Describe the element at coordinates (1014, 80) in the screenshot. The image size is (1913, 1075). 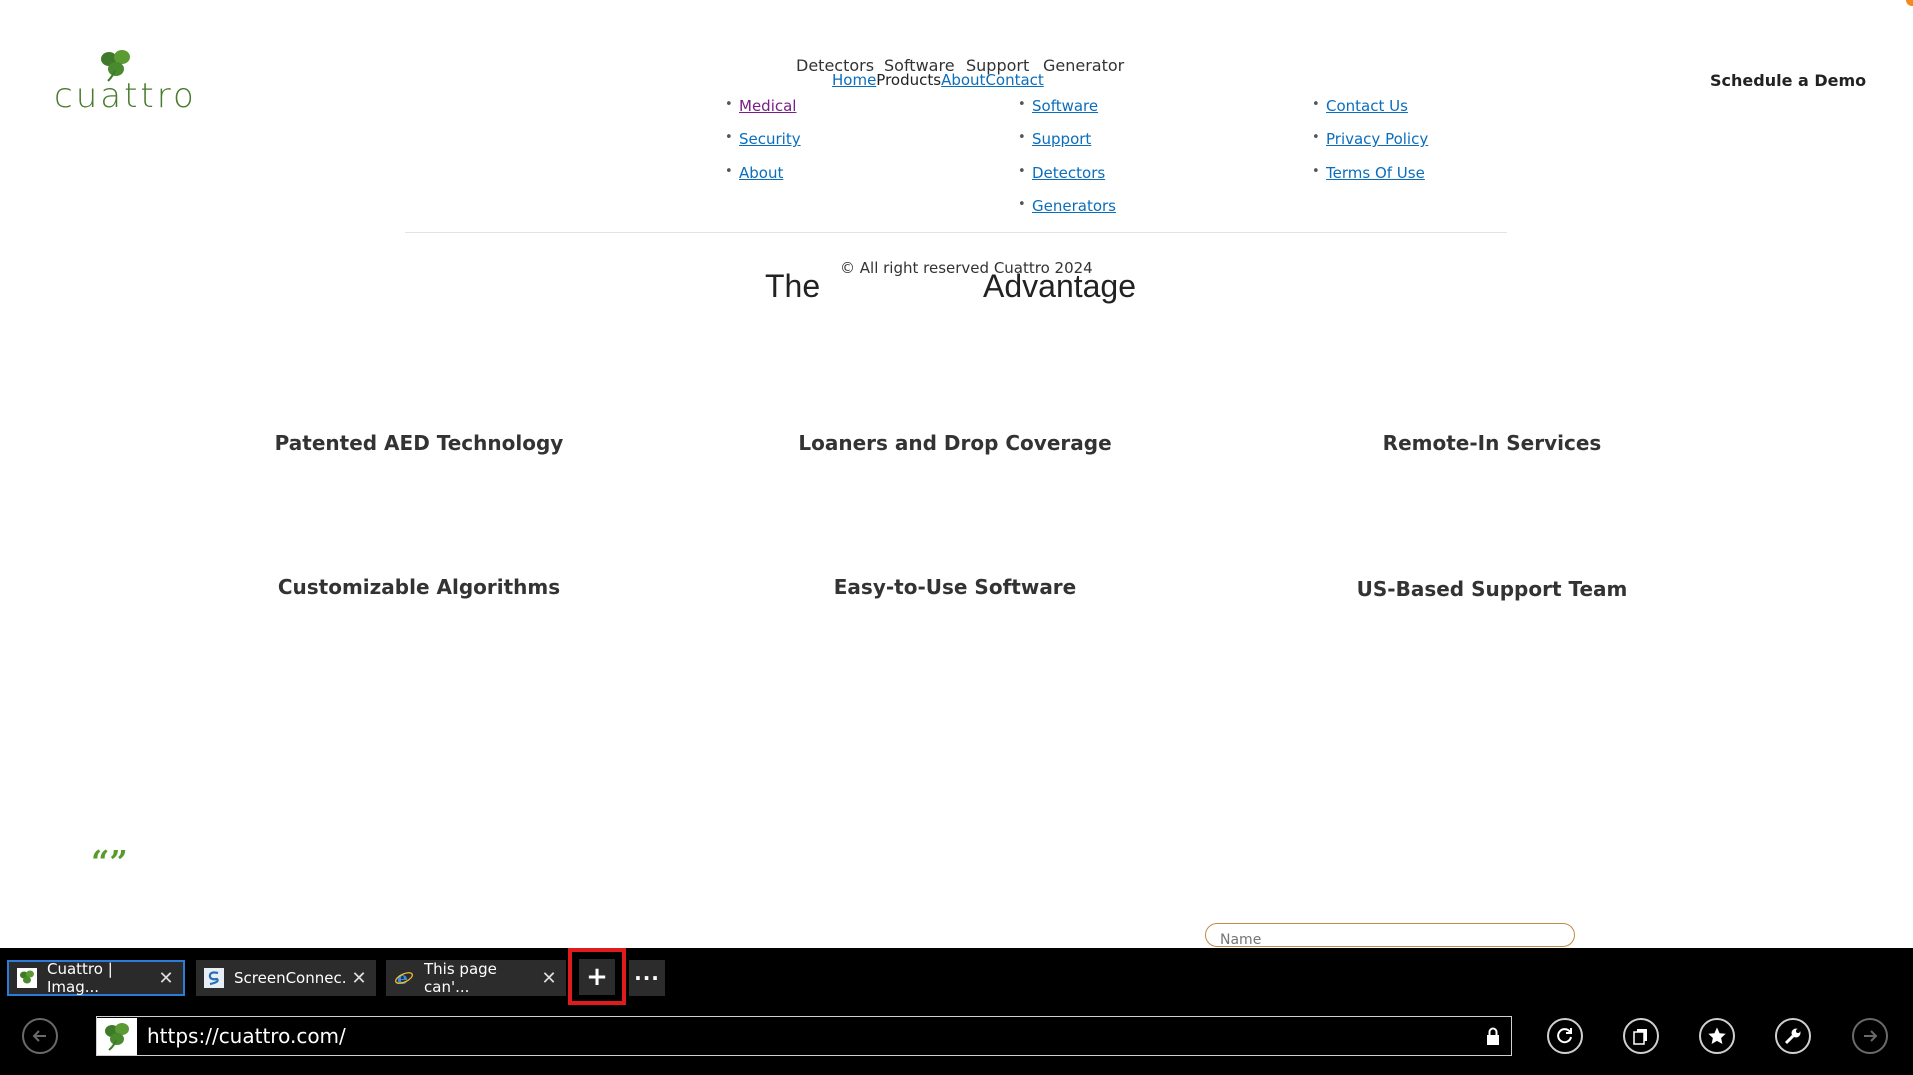
I see `nav-contact-link: Contact` at that location.